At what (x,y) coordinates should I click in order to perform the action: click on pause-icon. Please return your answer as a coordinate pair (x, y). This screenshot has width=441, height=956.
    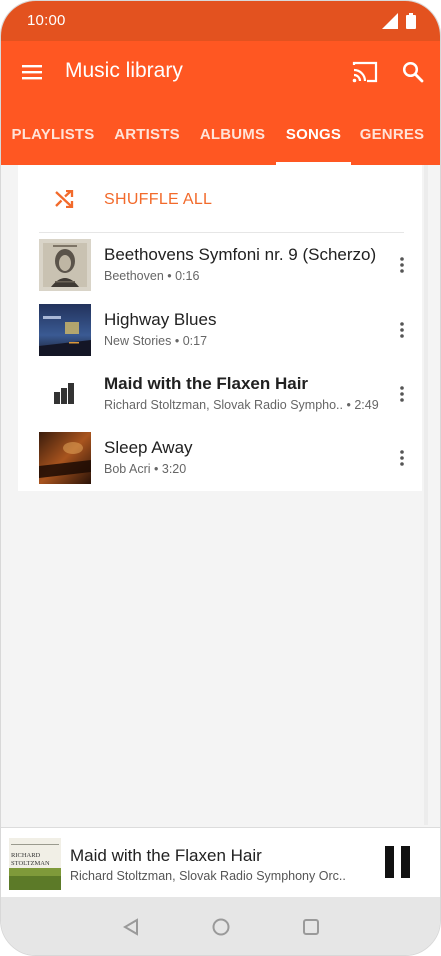
    Looking at the image, I should click on (389, 862).